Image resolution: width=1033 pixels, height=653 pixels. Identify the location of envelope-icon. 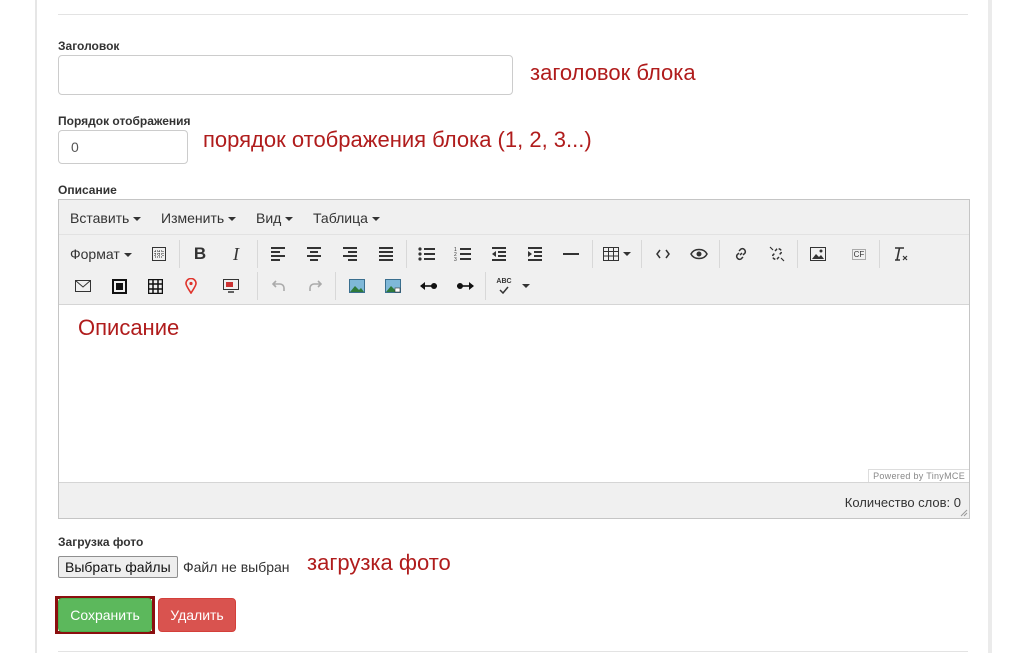
(83, 286).